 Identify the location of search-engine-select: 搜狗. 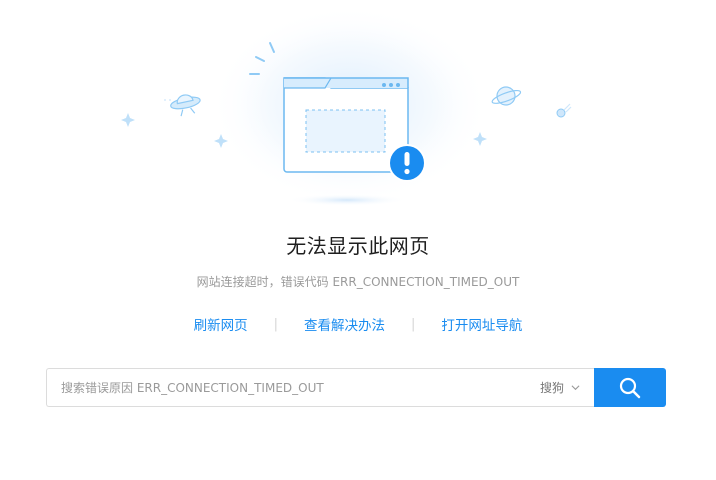
(563, 387).